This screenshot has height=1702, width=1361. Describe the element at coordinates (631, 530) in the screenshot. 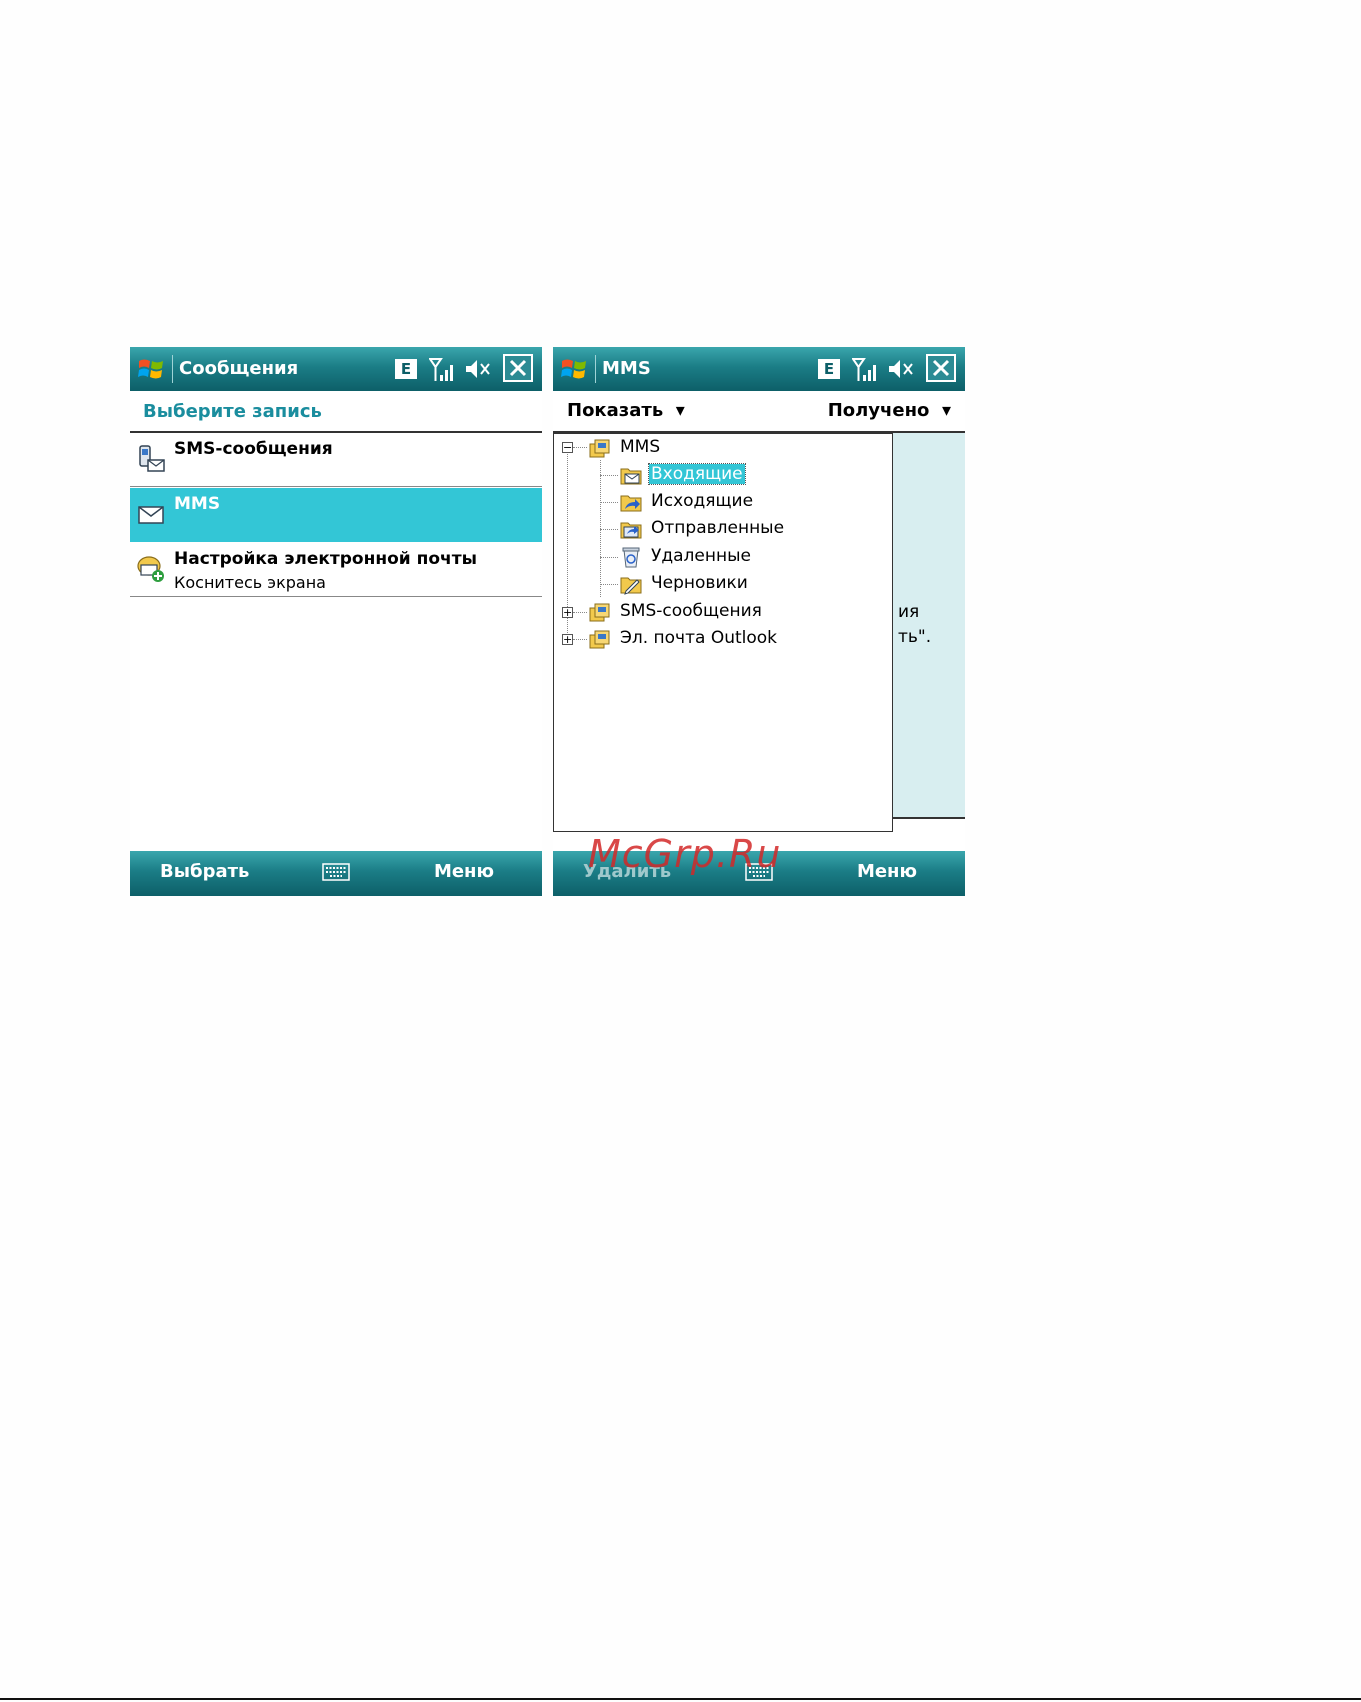

I see `sent-folder-icon` at that location.